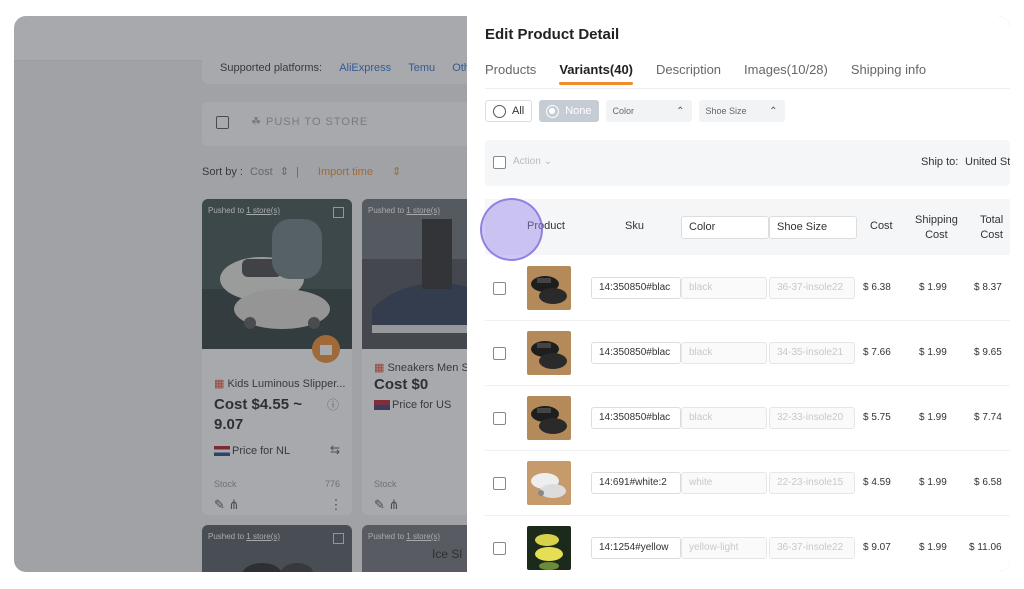 This screenshot has width=1024, height=589. I want to click on radio-icon, so click(499, 111).